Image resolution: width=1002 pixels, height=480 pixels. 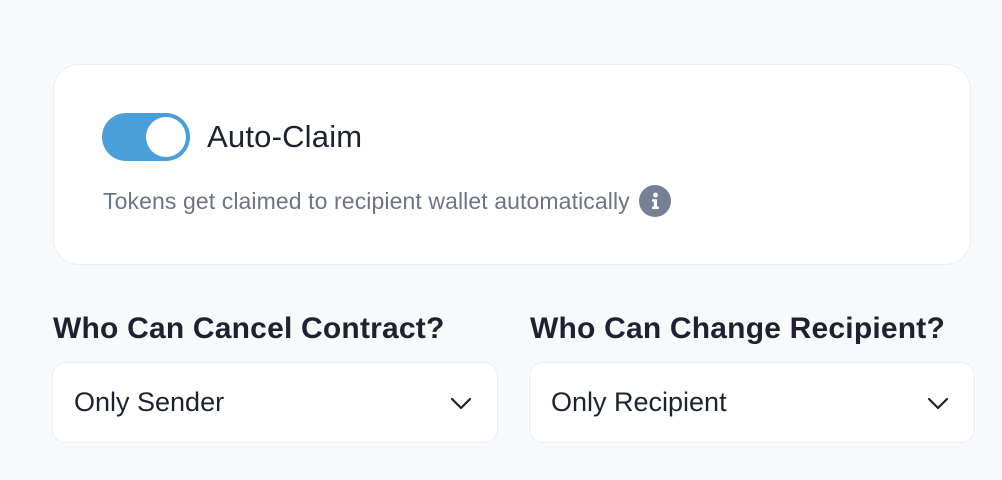 I want to click on auto-claim-toggle-row: Auto-Claim, so click(x=232, y=137).